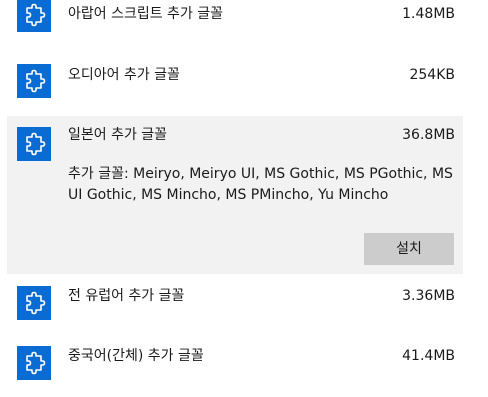  I want to click on feature-name: 중국어(간체) 추가 글꼴, so click(136, 356).